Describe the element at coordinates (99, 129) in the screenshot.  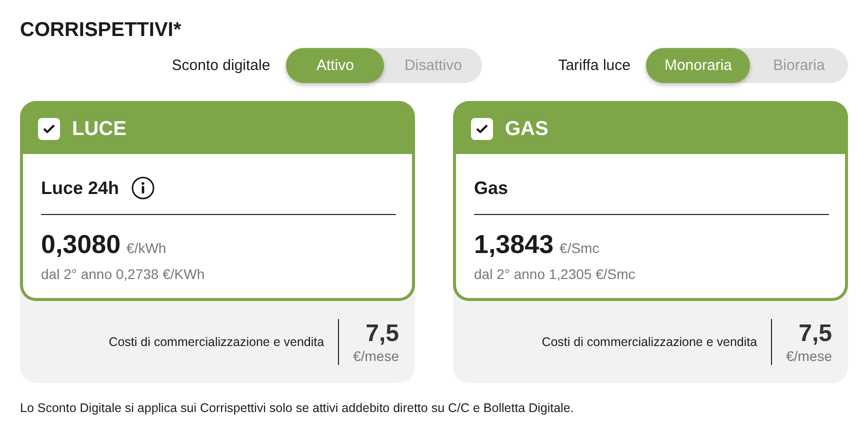
I see `card-title: LUCE` at that location.